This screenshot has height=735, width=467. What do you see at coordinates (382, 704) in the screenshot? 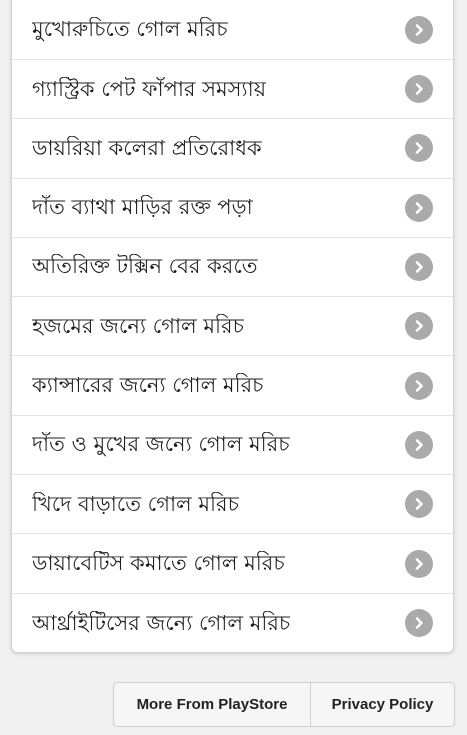
I see `privacy-policy-button: Privacy Policy` at bounding box center [382, 704].